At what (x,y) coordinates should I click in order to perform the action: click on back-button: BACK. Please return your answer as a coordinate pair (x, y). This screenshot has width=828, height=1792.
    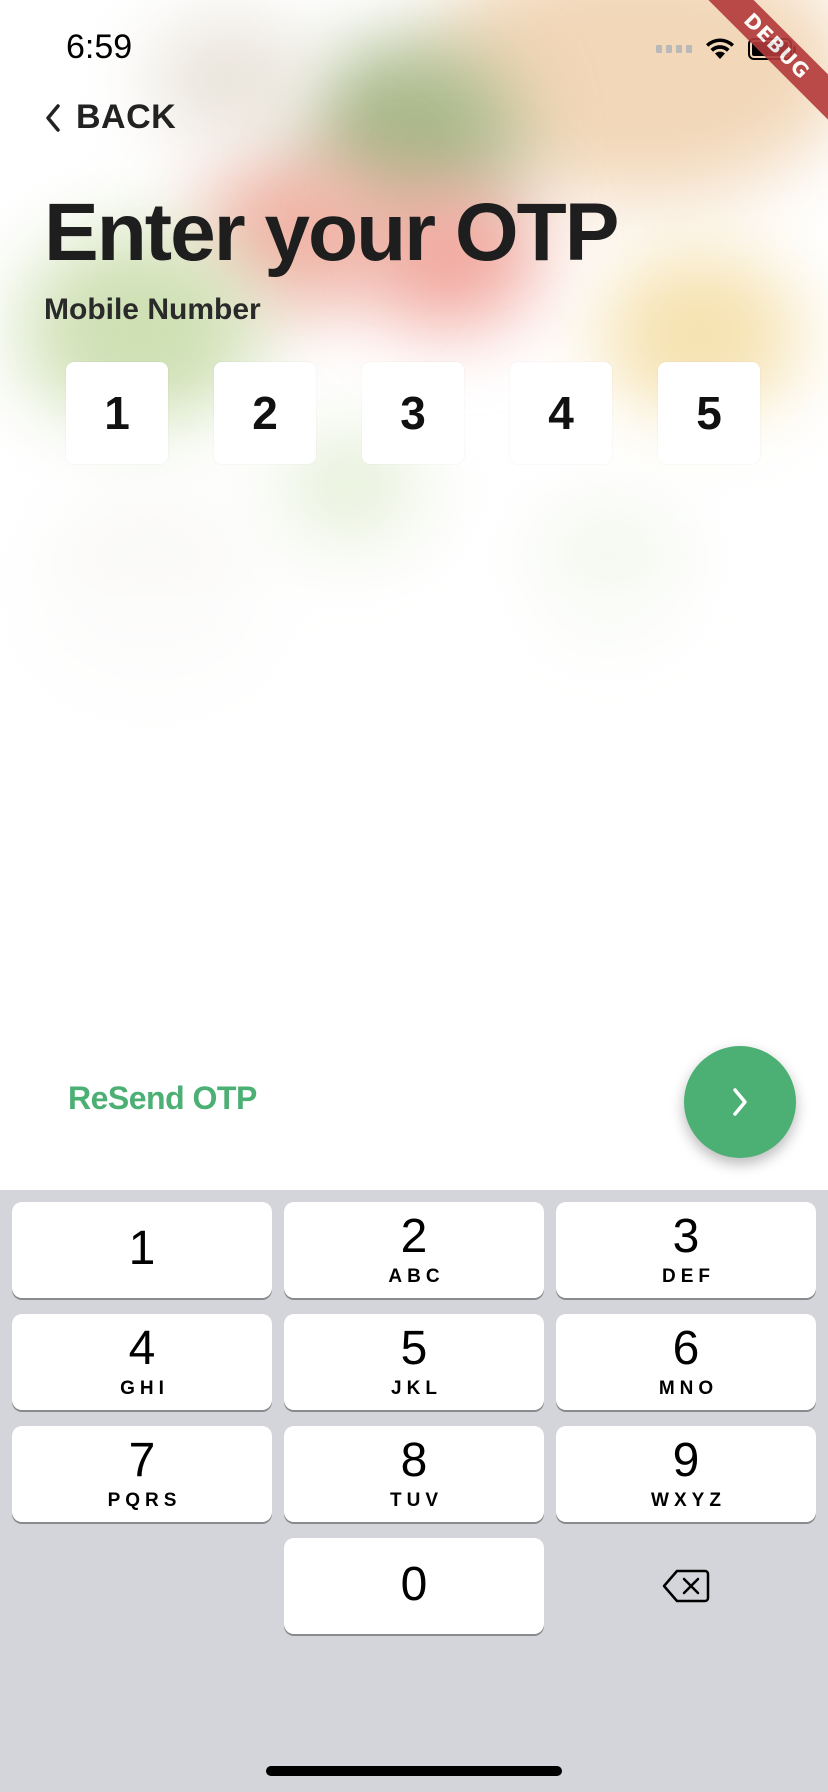
    Looking at the image, I should click on (110, 117).